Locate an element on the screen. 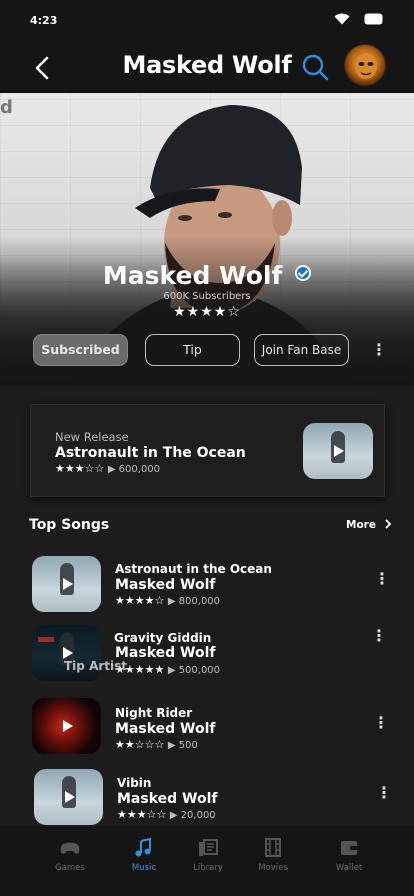  song-plays: ▶ 500 is located at coordinates (182, 745).